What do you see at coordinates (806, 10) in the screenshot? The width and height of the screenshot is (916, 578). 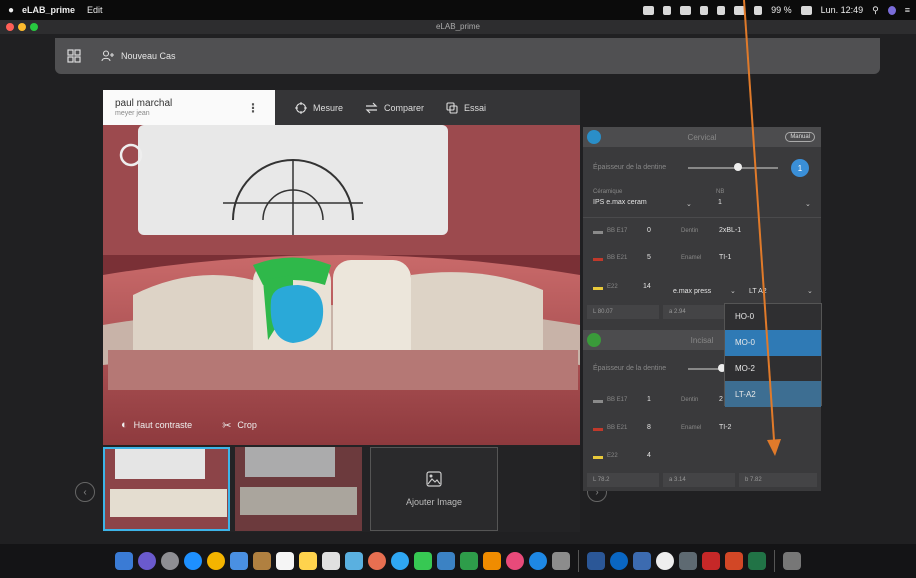 I see `input-source-icon` at bounding box center [806, 10].